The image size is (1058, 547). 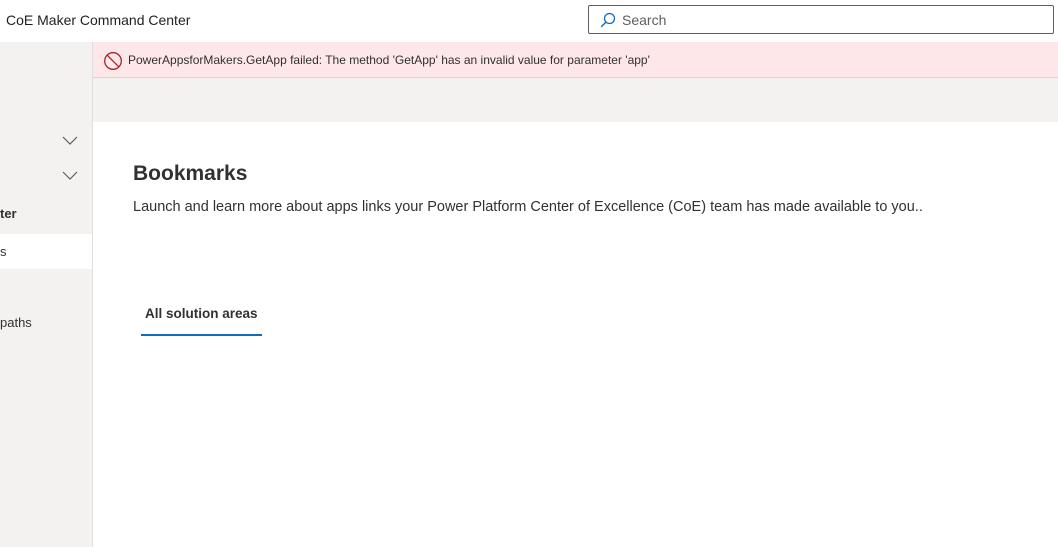 What do you see at coordinates (3, 251) in the screenshot?
I see `sidebar-item-bookmarks: s` at bounding box center [3, 251].